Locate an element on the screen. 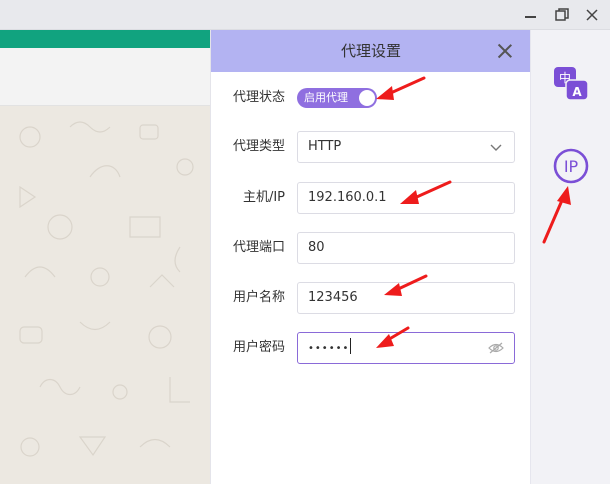  port-label: 代理端口 is located at coordinates (258, 247).